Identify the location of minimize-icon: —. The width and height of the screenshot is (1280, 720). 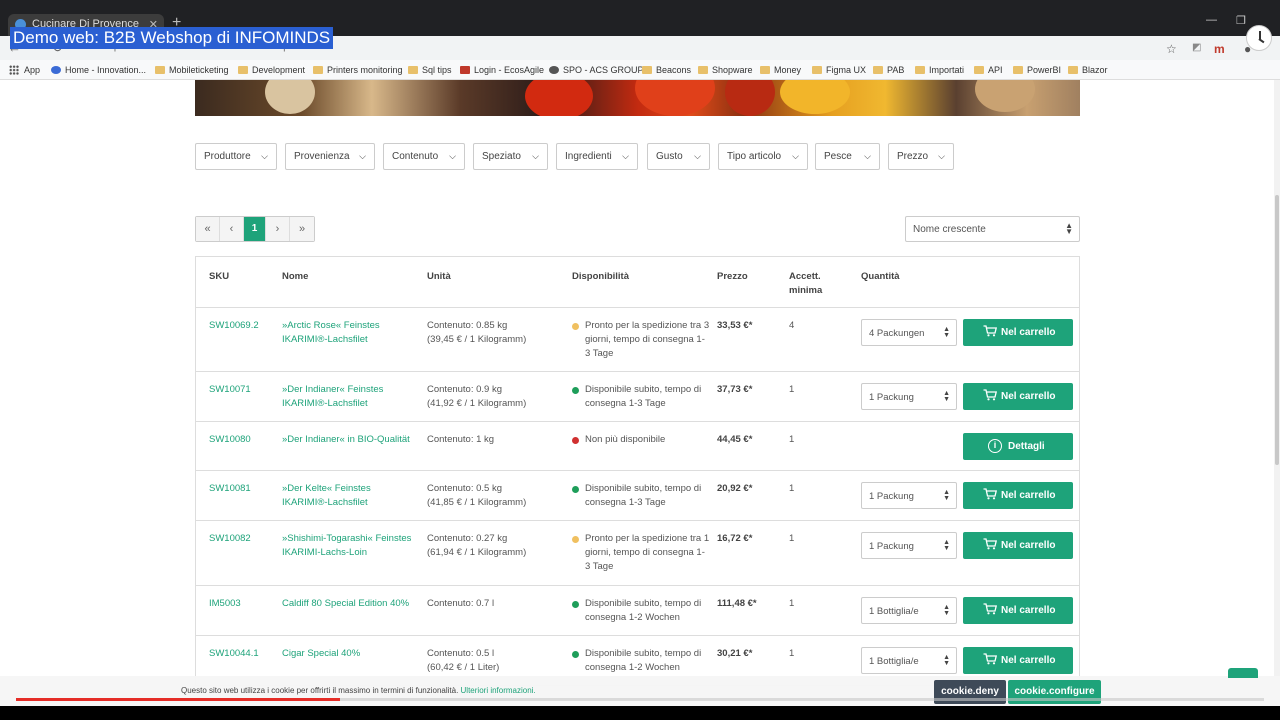
(1211, 20).